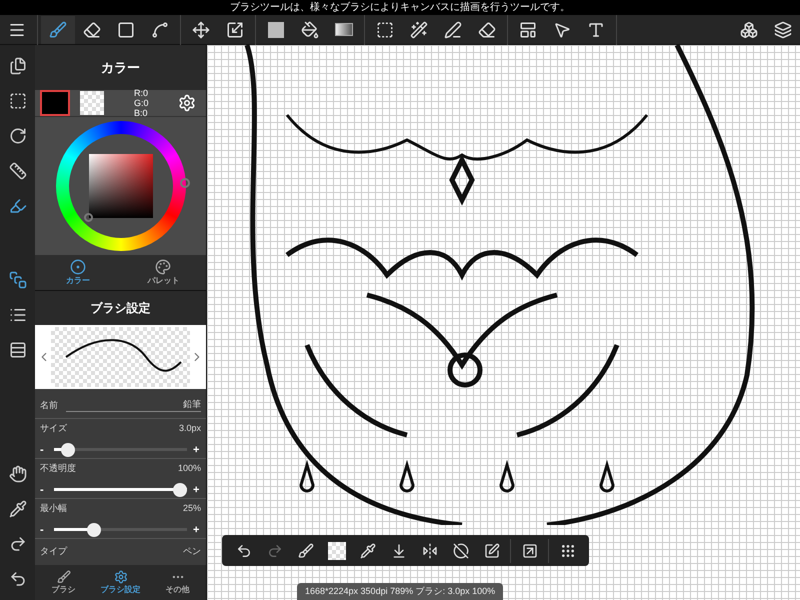 Image resolution: width=800 pixels, height=600 pixels. What do you see at coordinates (17, 171) in the screenshot?
I see `ruler-icon` at bounding box center [17, 171].